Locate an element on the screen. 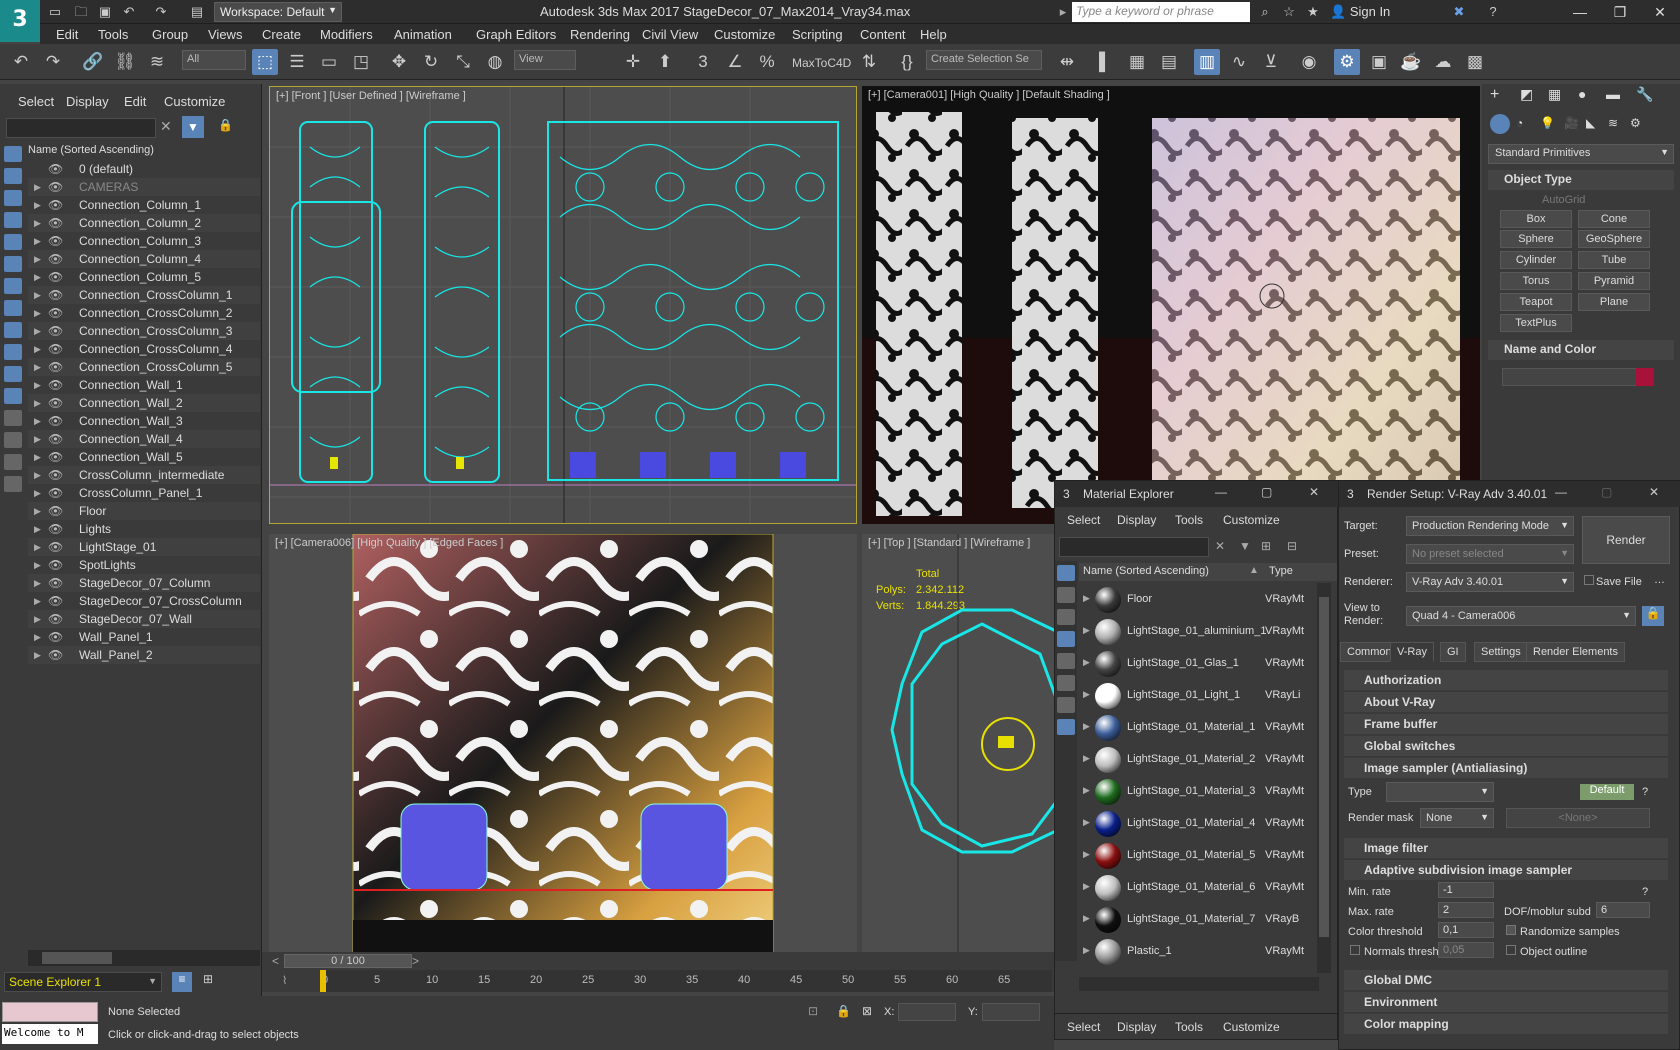  time-cursor is located at coordinates (323, 981).